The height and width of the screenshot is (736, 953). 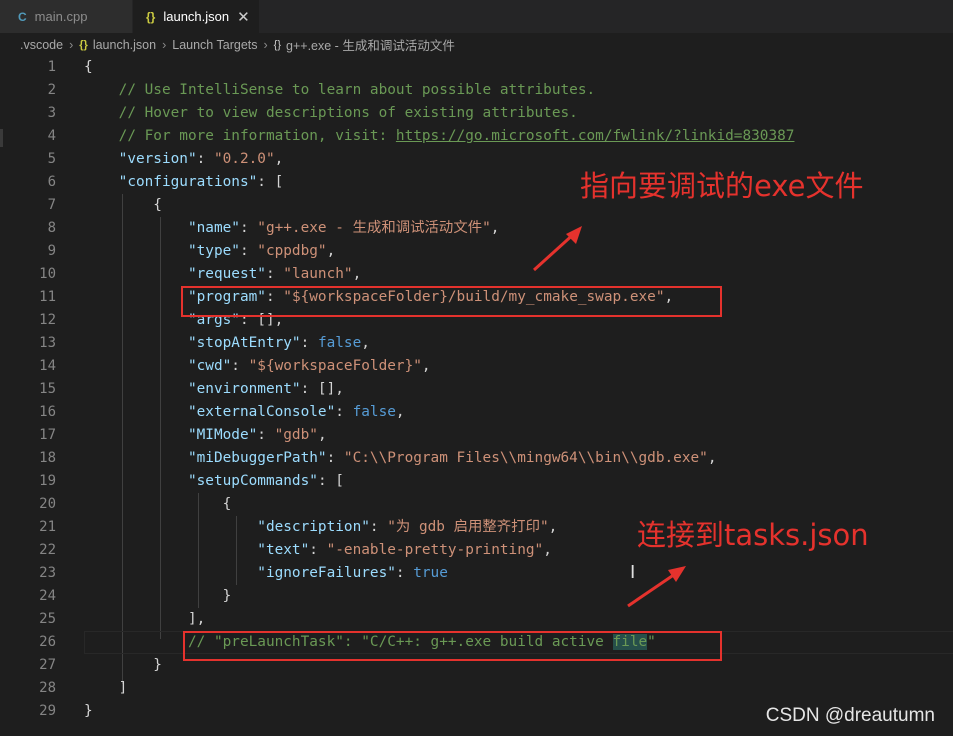 I want to click on code-line: 14 "cwd": "${workspaceFolder}",, so click(x=476, y=366).